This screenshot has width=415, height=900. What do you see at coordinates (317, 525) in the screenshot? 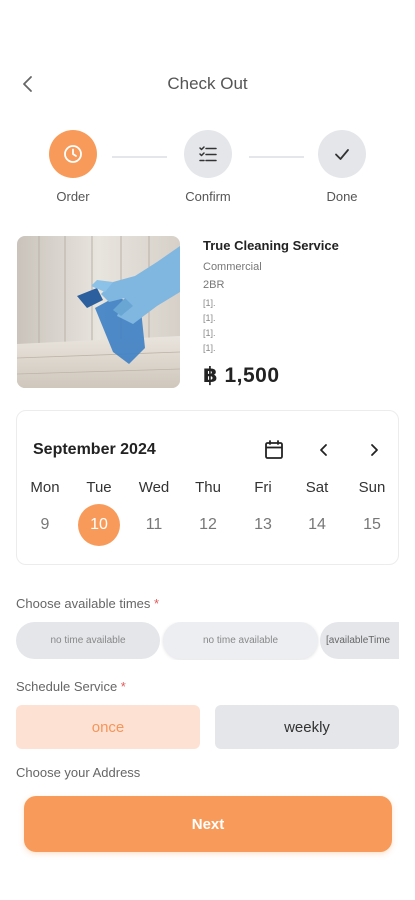
I see `calendar-day: 14` at bounding box center [317, 525].